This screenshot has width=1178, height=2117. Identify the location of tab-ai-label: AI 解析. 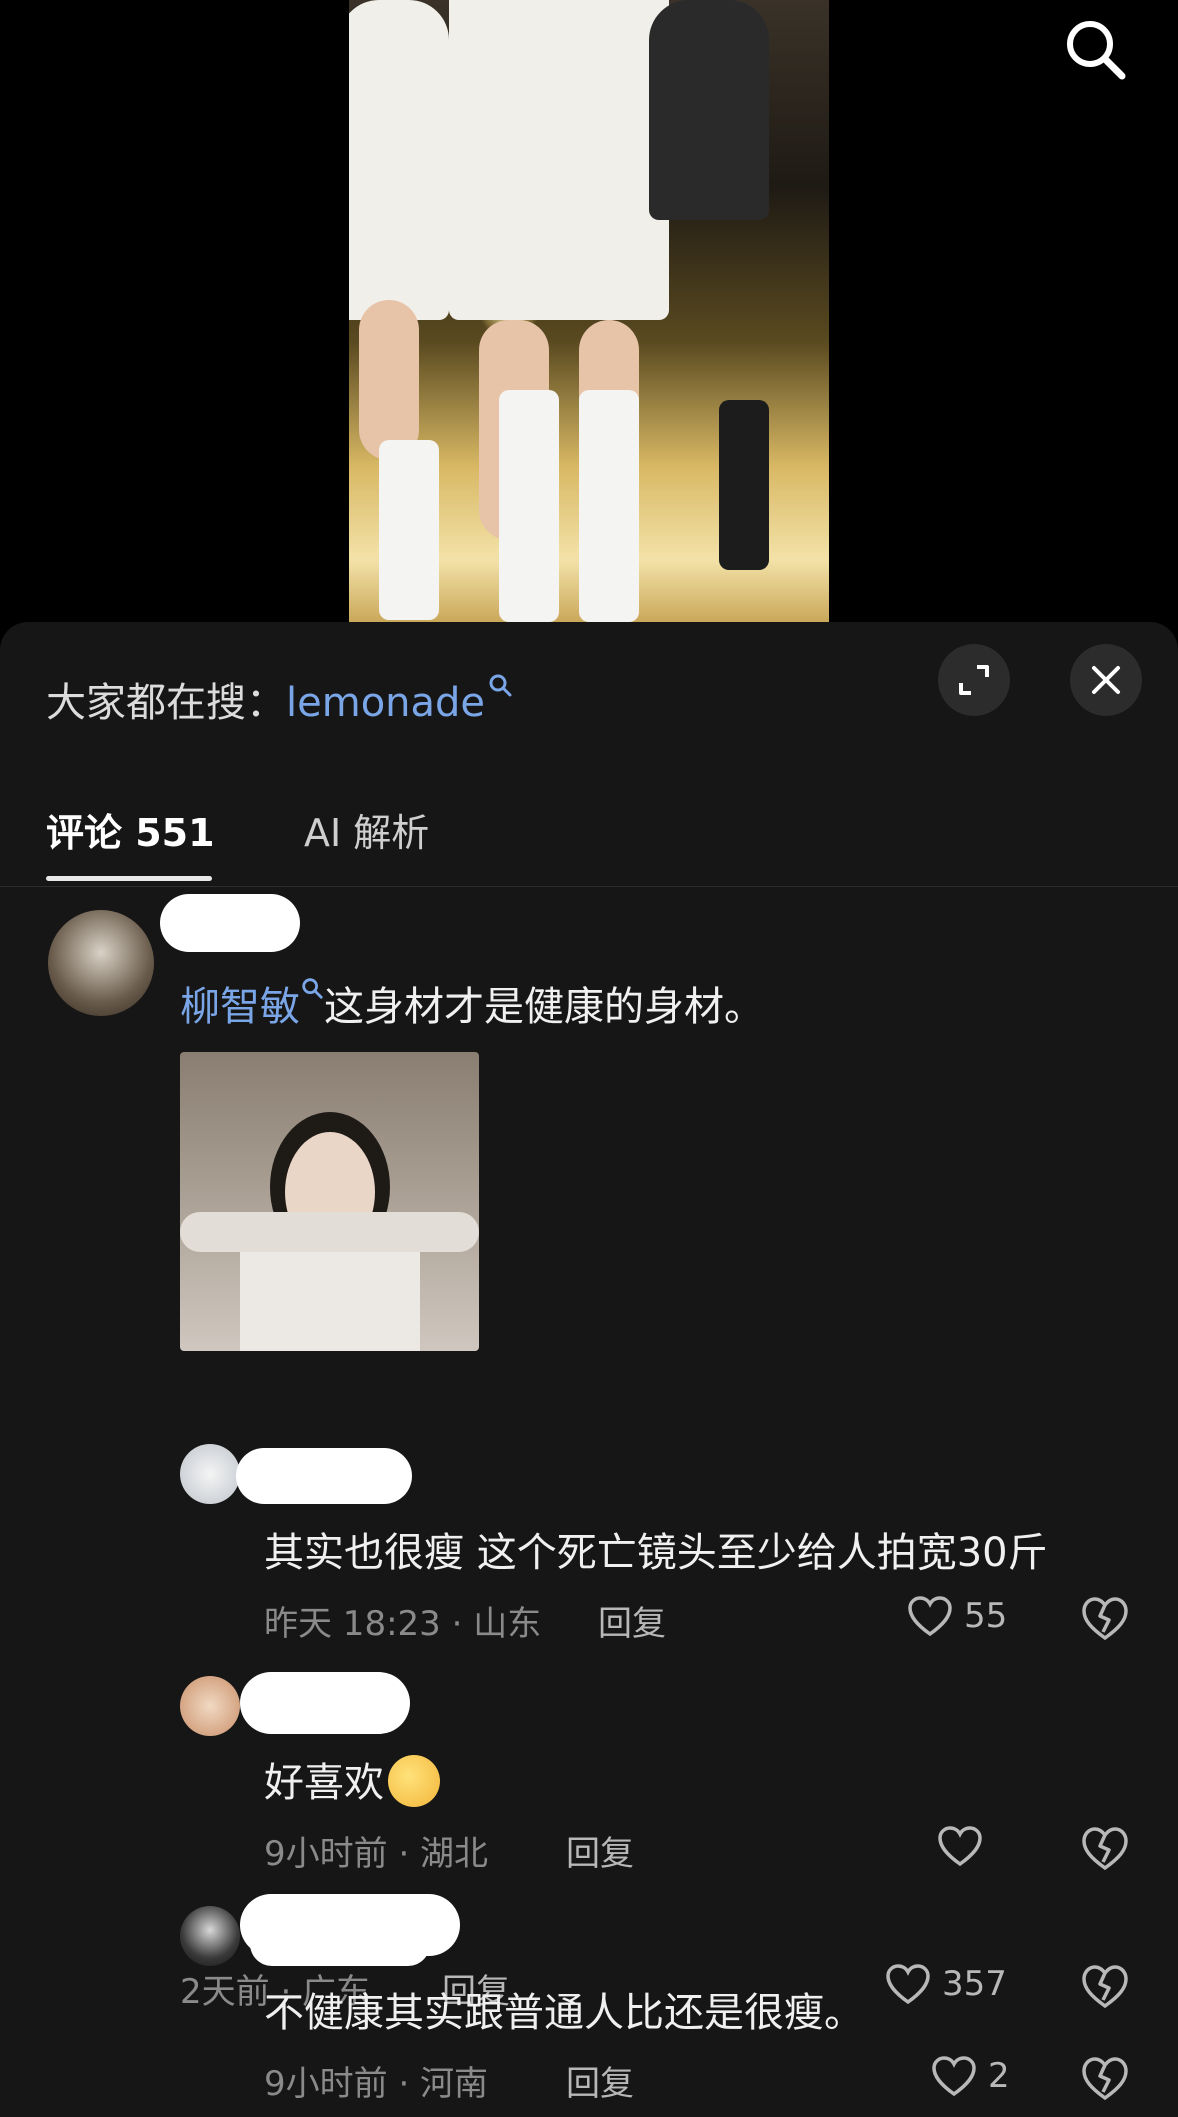
(367, 833).